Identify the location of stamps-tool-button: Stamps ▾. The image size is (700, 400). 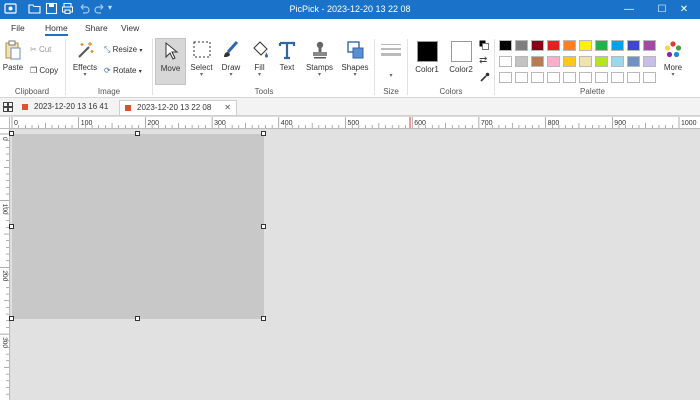
(319, 59).